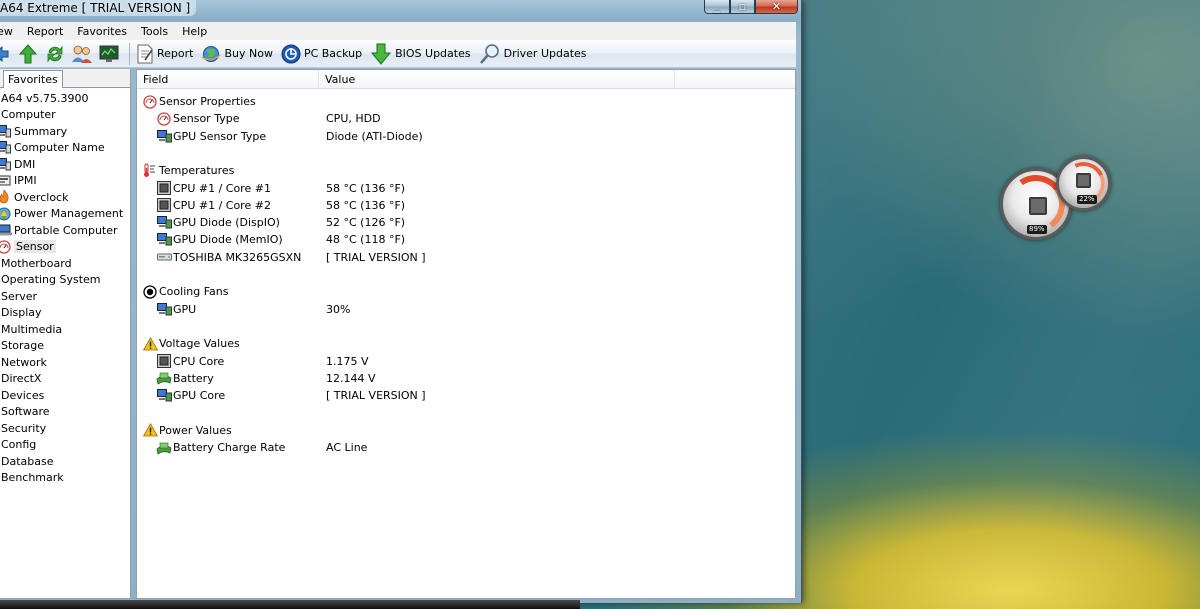 This screenshot has height=609, width=1200. What do you see at coordinates (28, 115) in the screenshot?
I see `tree-item-label: Computer` at bounding box center [28, 115].